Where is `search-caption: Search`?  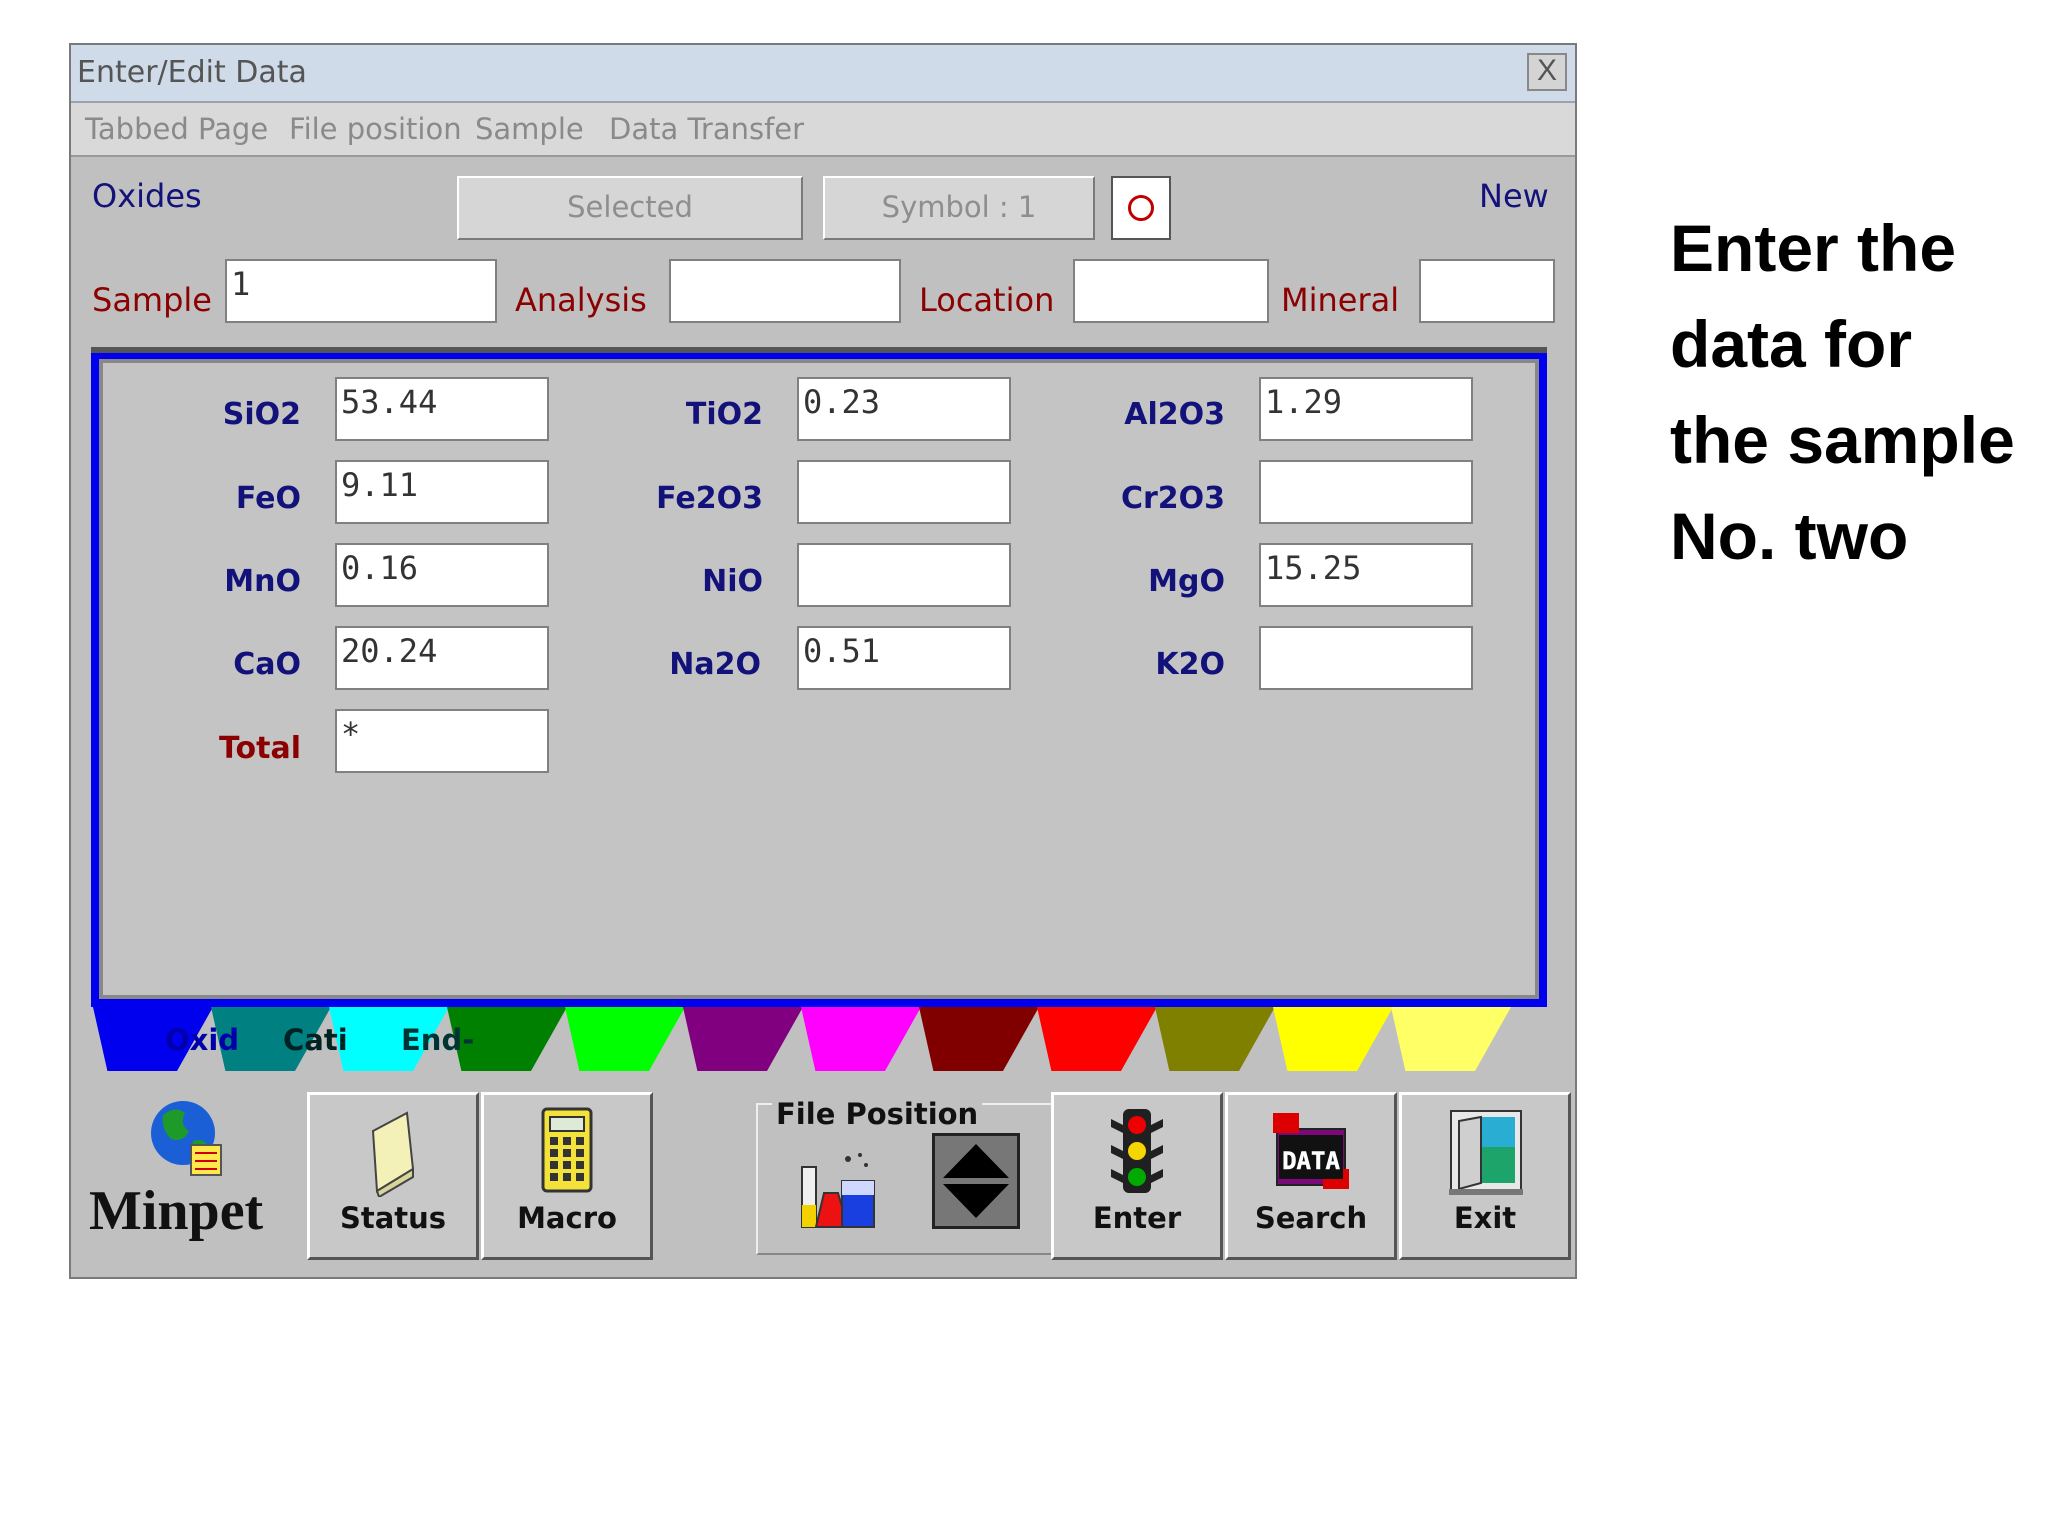 search-caption: Search is located at coordinates (1311, 1218).